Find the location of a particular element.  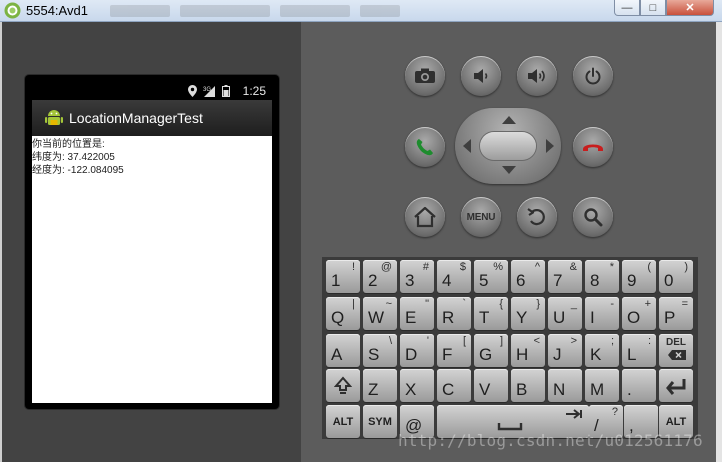

camera-button is located at coordinates (425, 76).